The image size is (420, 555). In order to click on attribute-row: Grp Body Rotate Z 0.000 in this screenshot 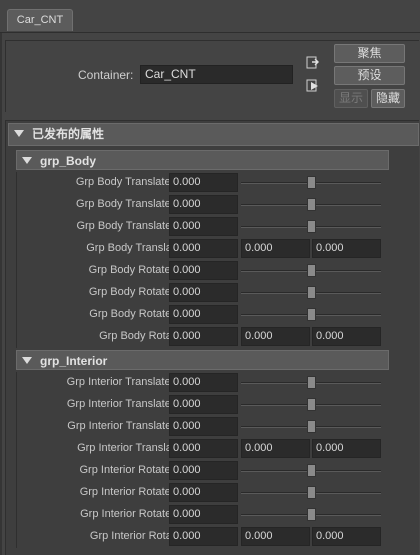, I will do `click(217, 315)`.